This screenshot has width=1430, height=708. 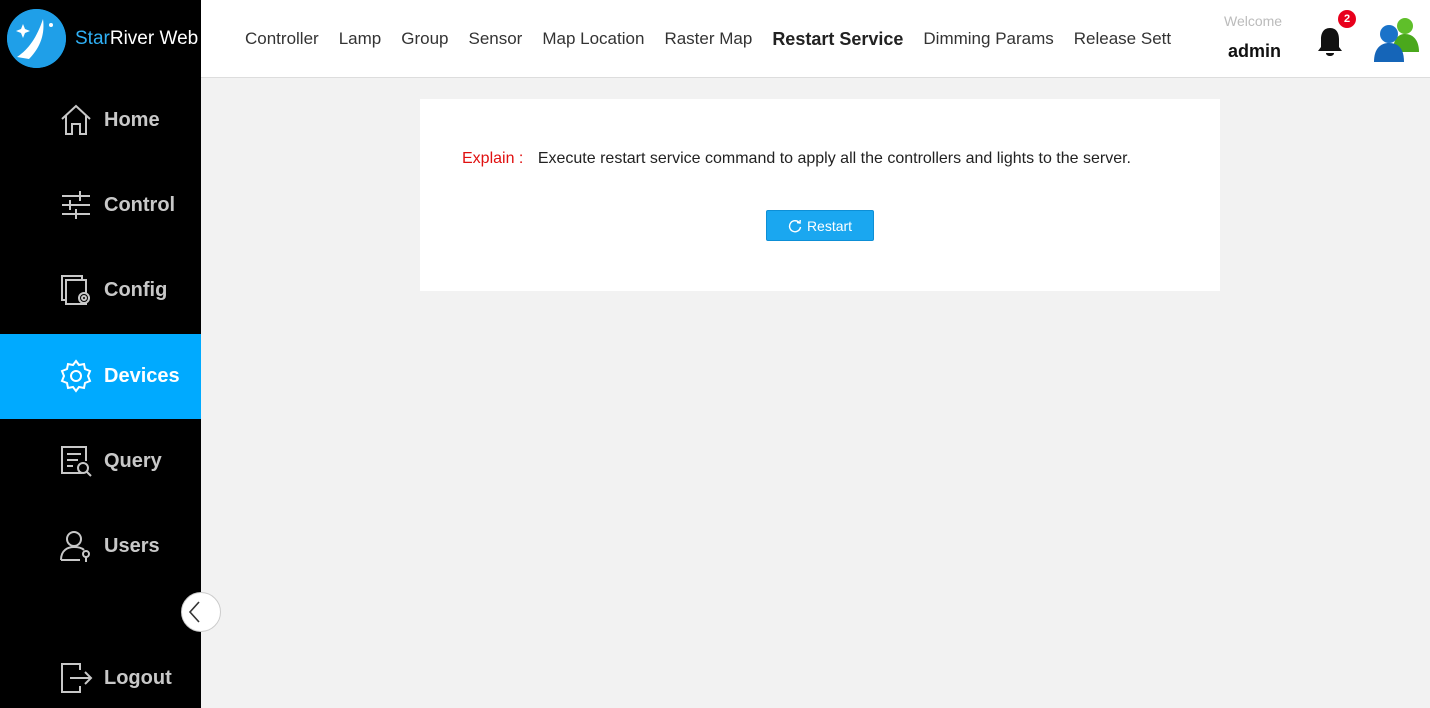 I want to click on sidebar-item-query: Query, so click(x=100, y=461).